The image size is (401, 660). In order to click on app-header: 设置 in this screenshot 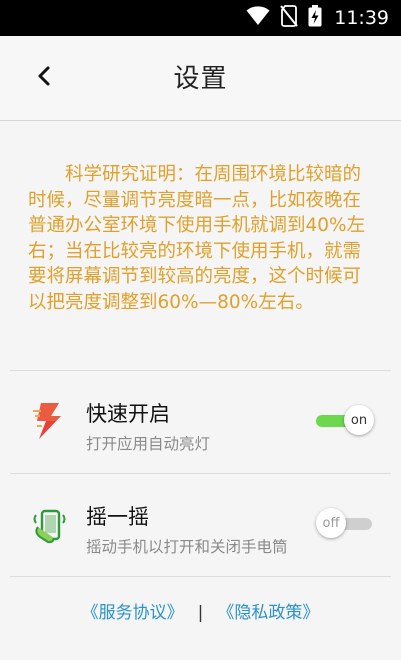, I will do `click(200, 78)`.